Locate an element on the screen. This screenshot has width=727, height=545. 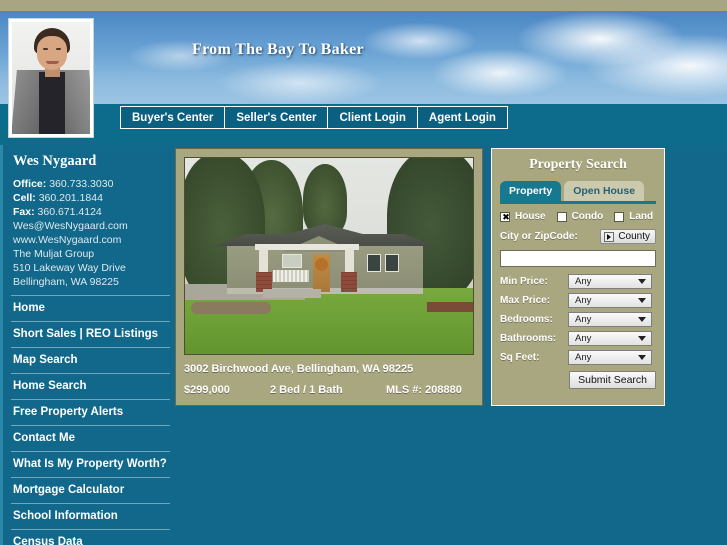
city-row: City or ZipCode: County is located at coordinates (578, 236).